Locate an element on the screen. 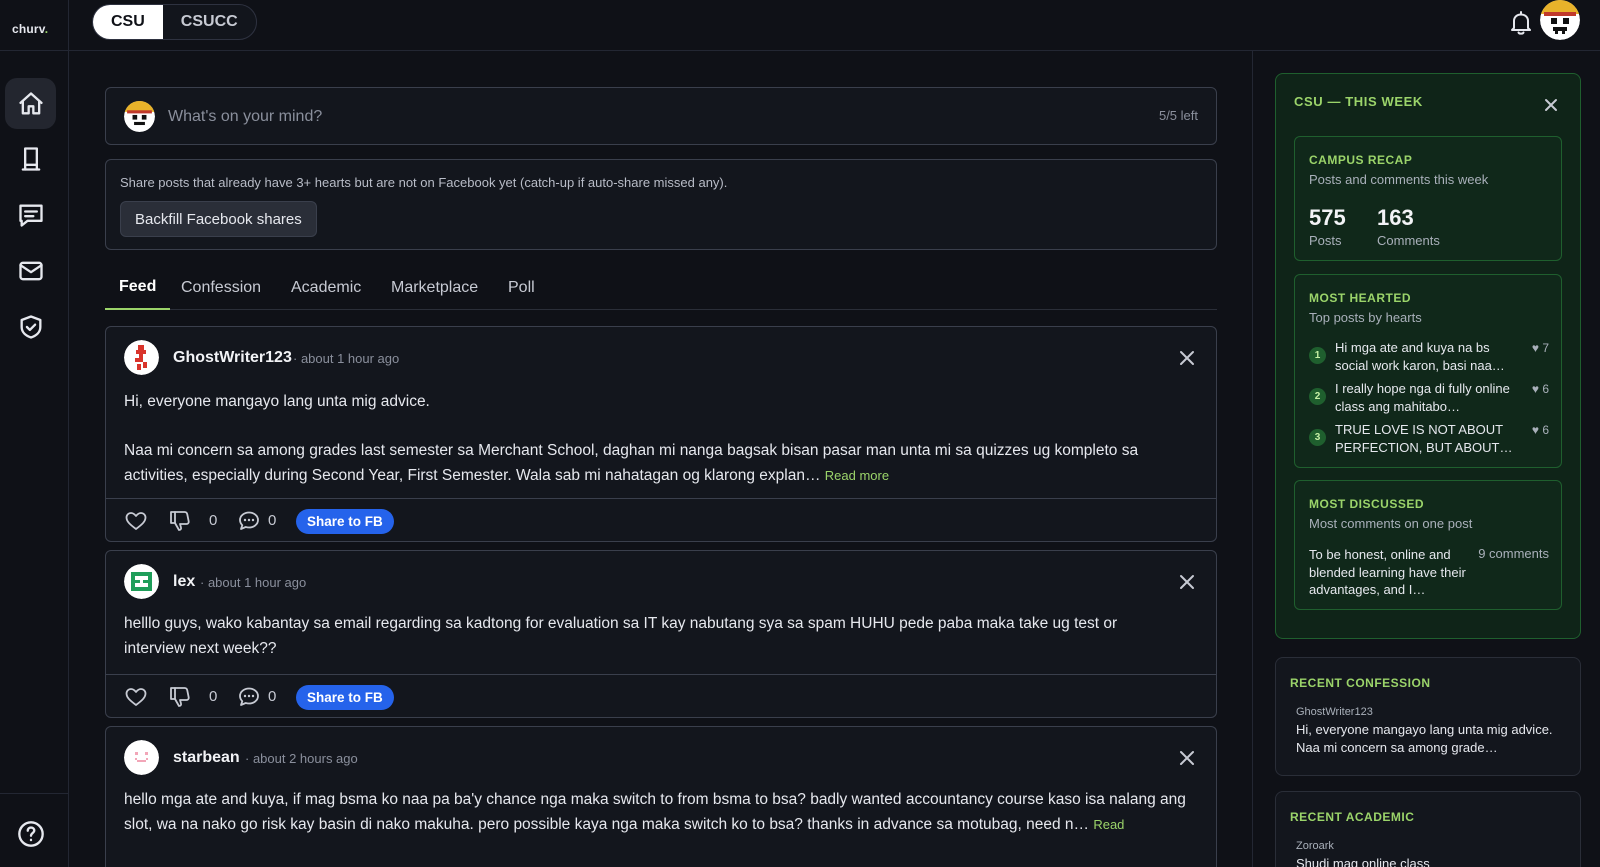  author-name: starbean is located at coordinates (206, 758).